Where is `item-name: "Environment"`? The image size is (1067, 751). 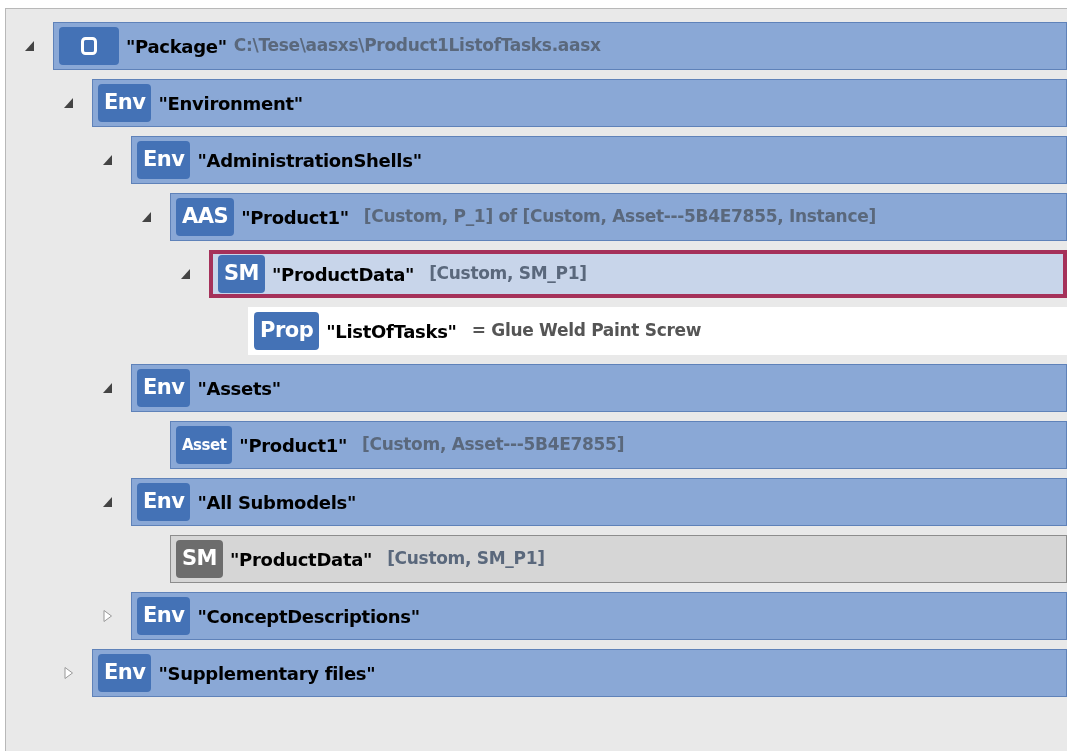
item-name: "Environment" is located at coordinates (230, 103).